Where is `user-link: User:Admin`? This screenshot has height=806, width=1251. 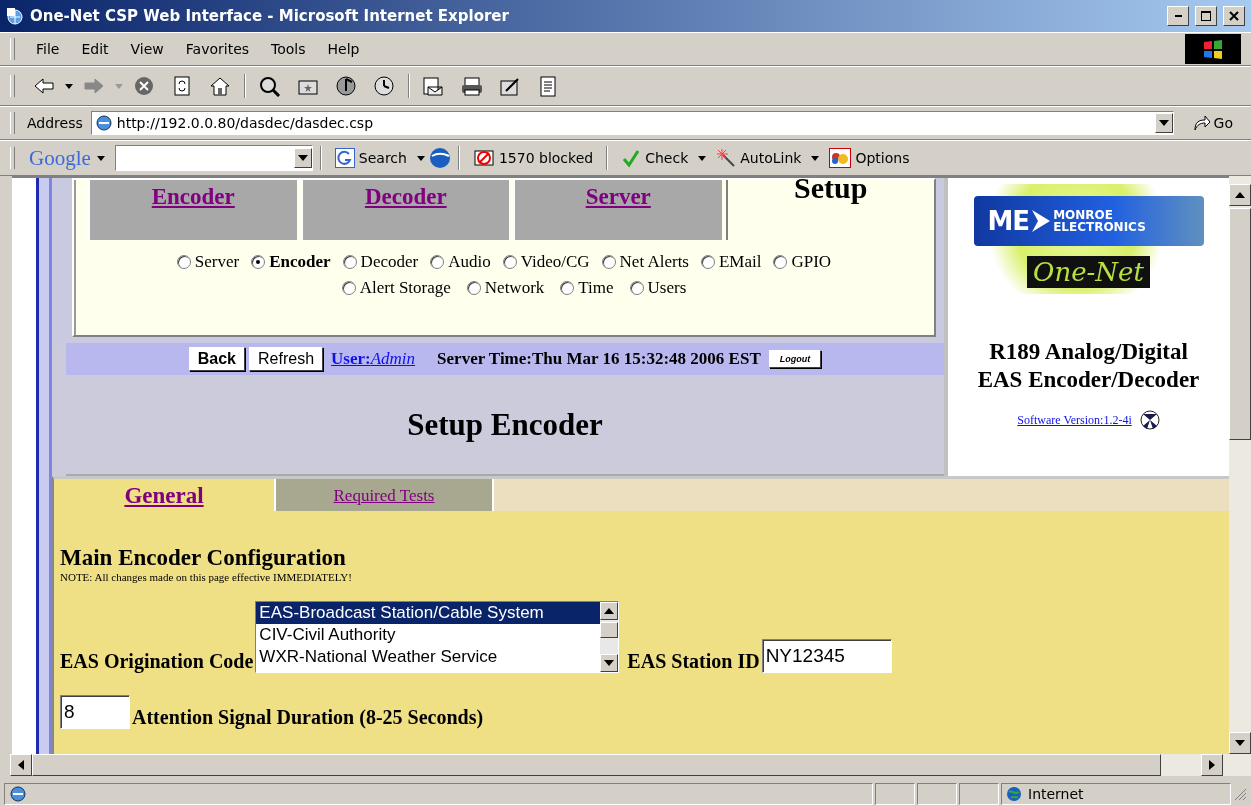
user-link: User:Admin is located at coordinates (380, 359).